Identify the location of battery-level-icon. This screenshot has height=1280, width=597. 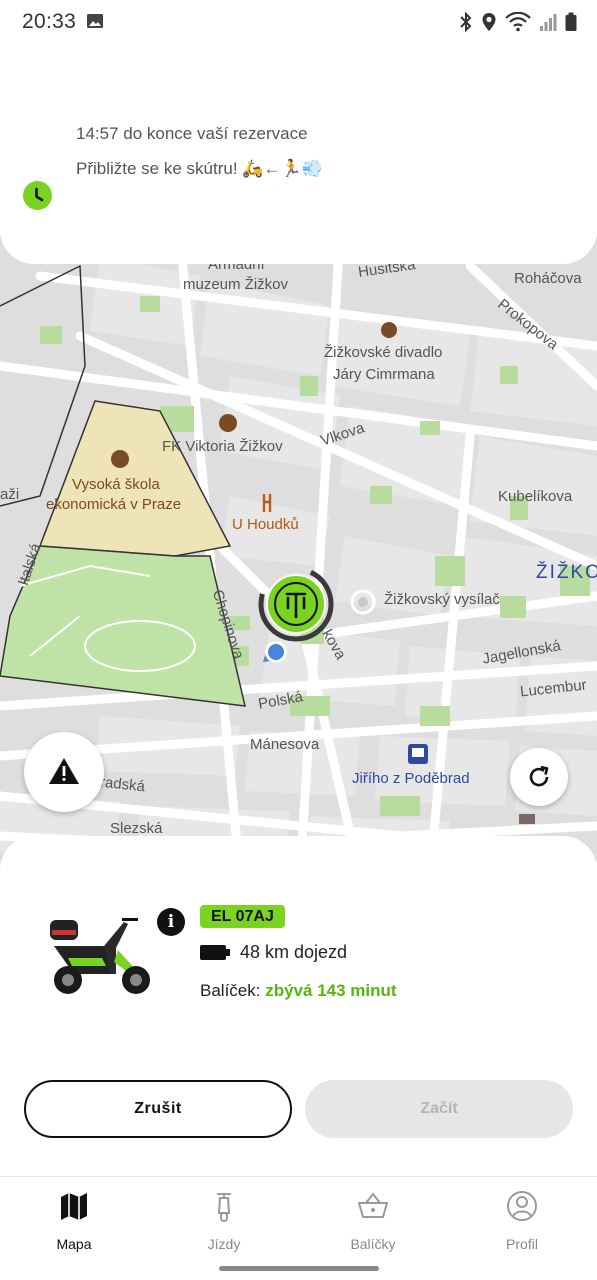
(215, 952).